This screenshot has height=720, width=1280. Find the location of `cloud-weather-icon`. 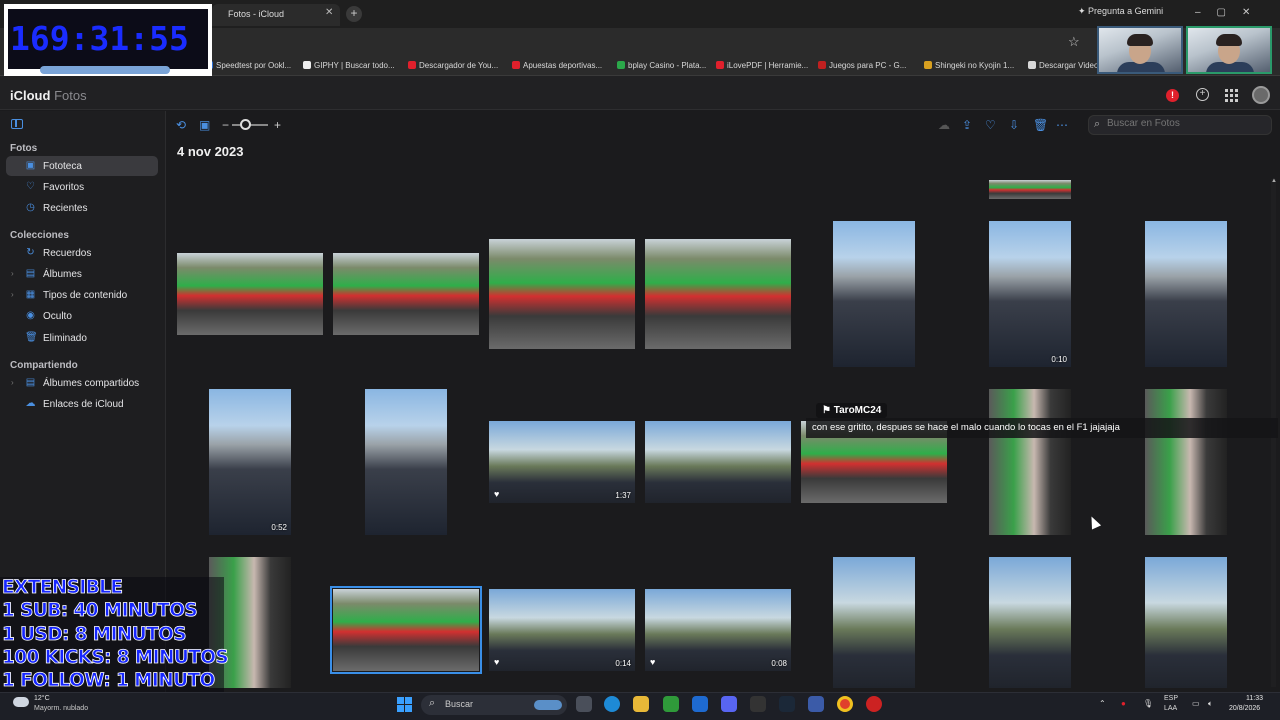

cloud-weather-icon is located at coordinates (21, 702).